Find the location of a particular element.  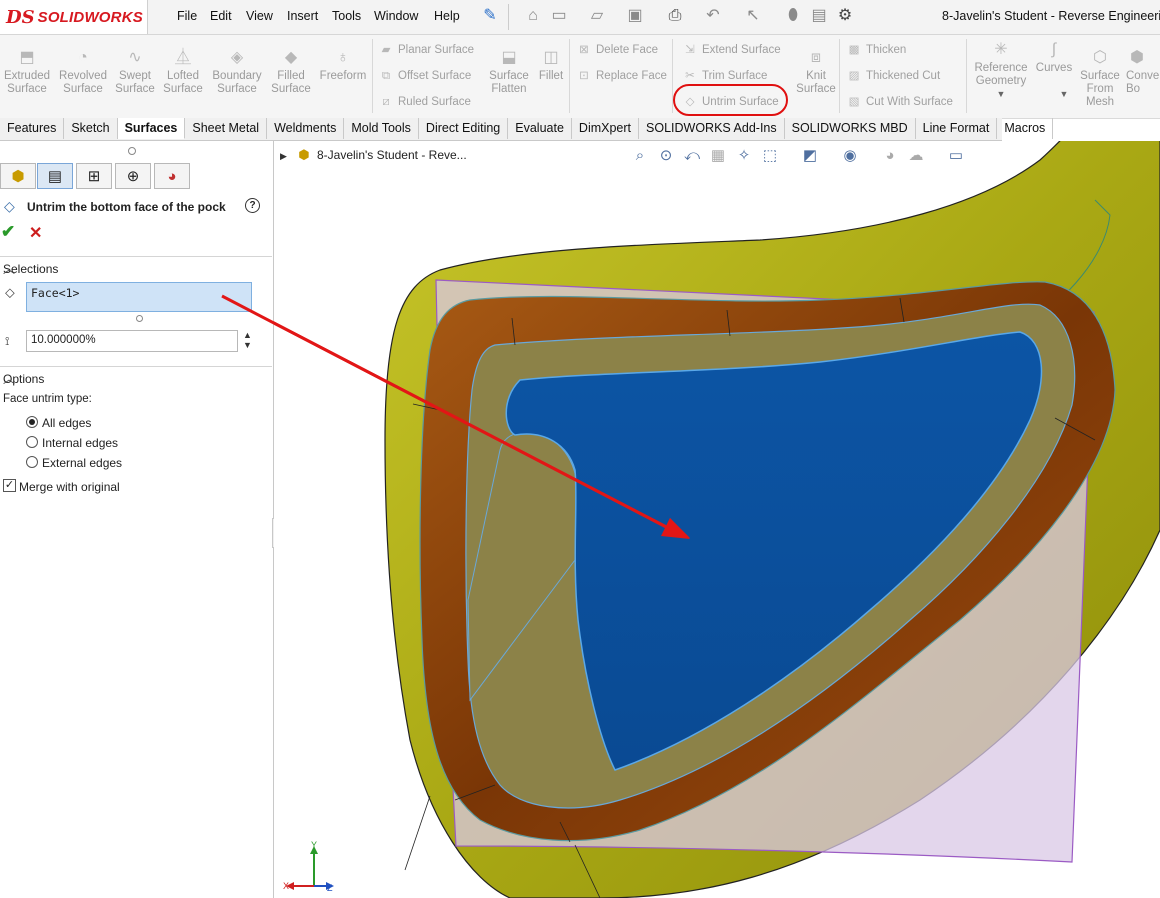

rebuild-icon: ⬮ is located at coordinates (793, 16).